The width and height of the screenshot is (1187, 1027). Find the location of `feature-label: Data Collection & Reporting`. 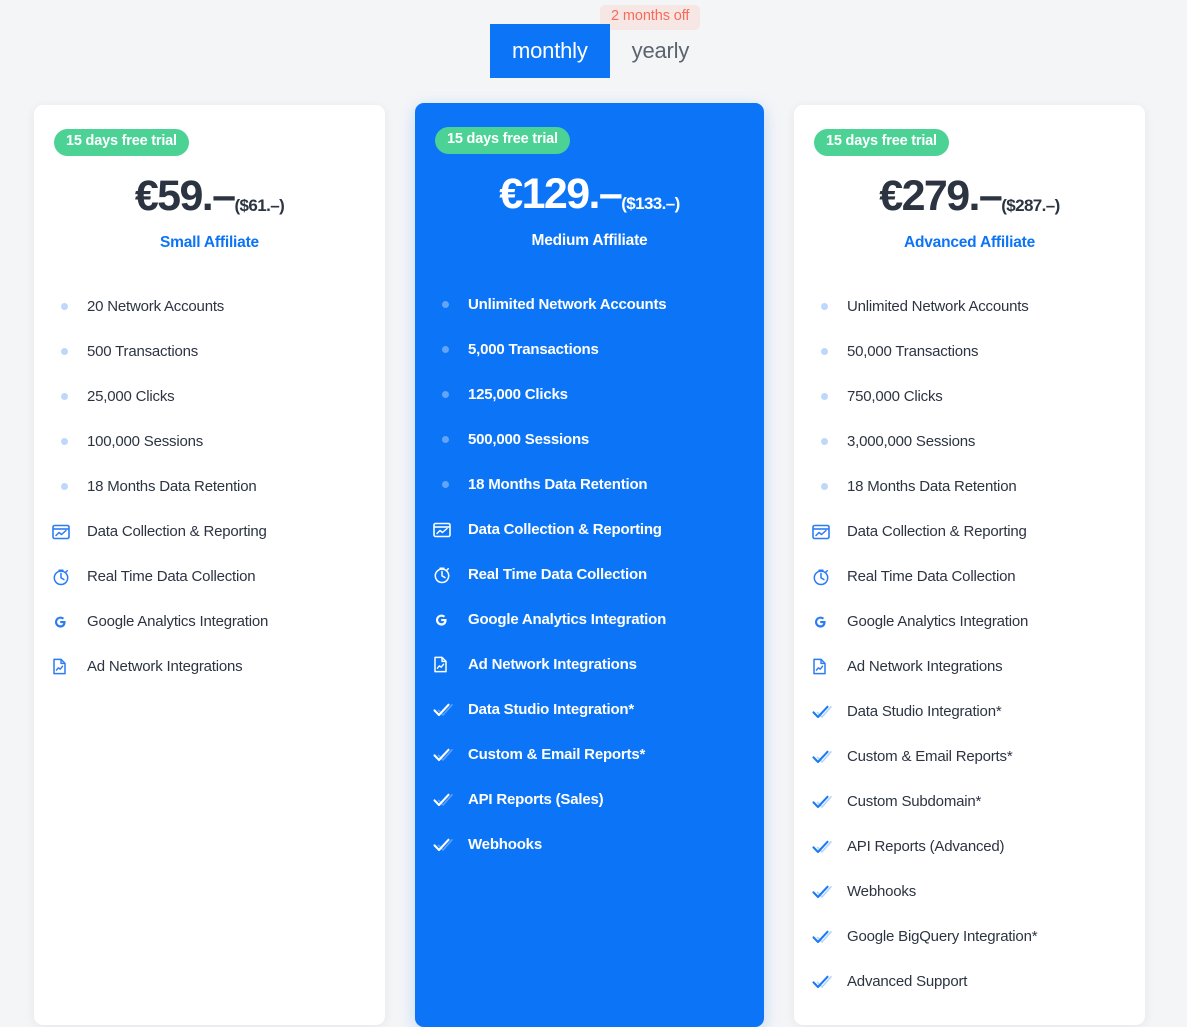

feature-label: Data Collection & Reporting is located at coordinates (937, 531).